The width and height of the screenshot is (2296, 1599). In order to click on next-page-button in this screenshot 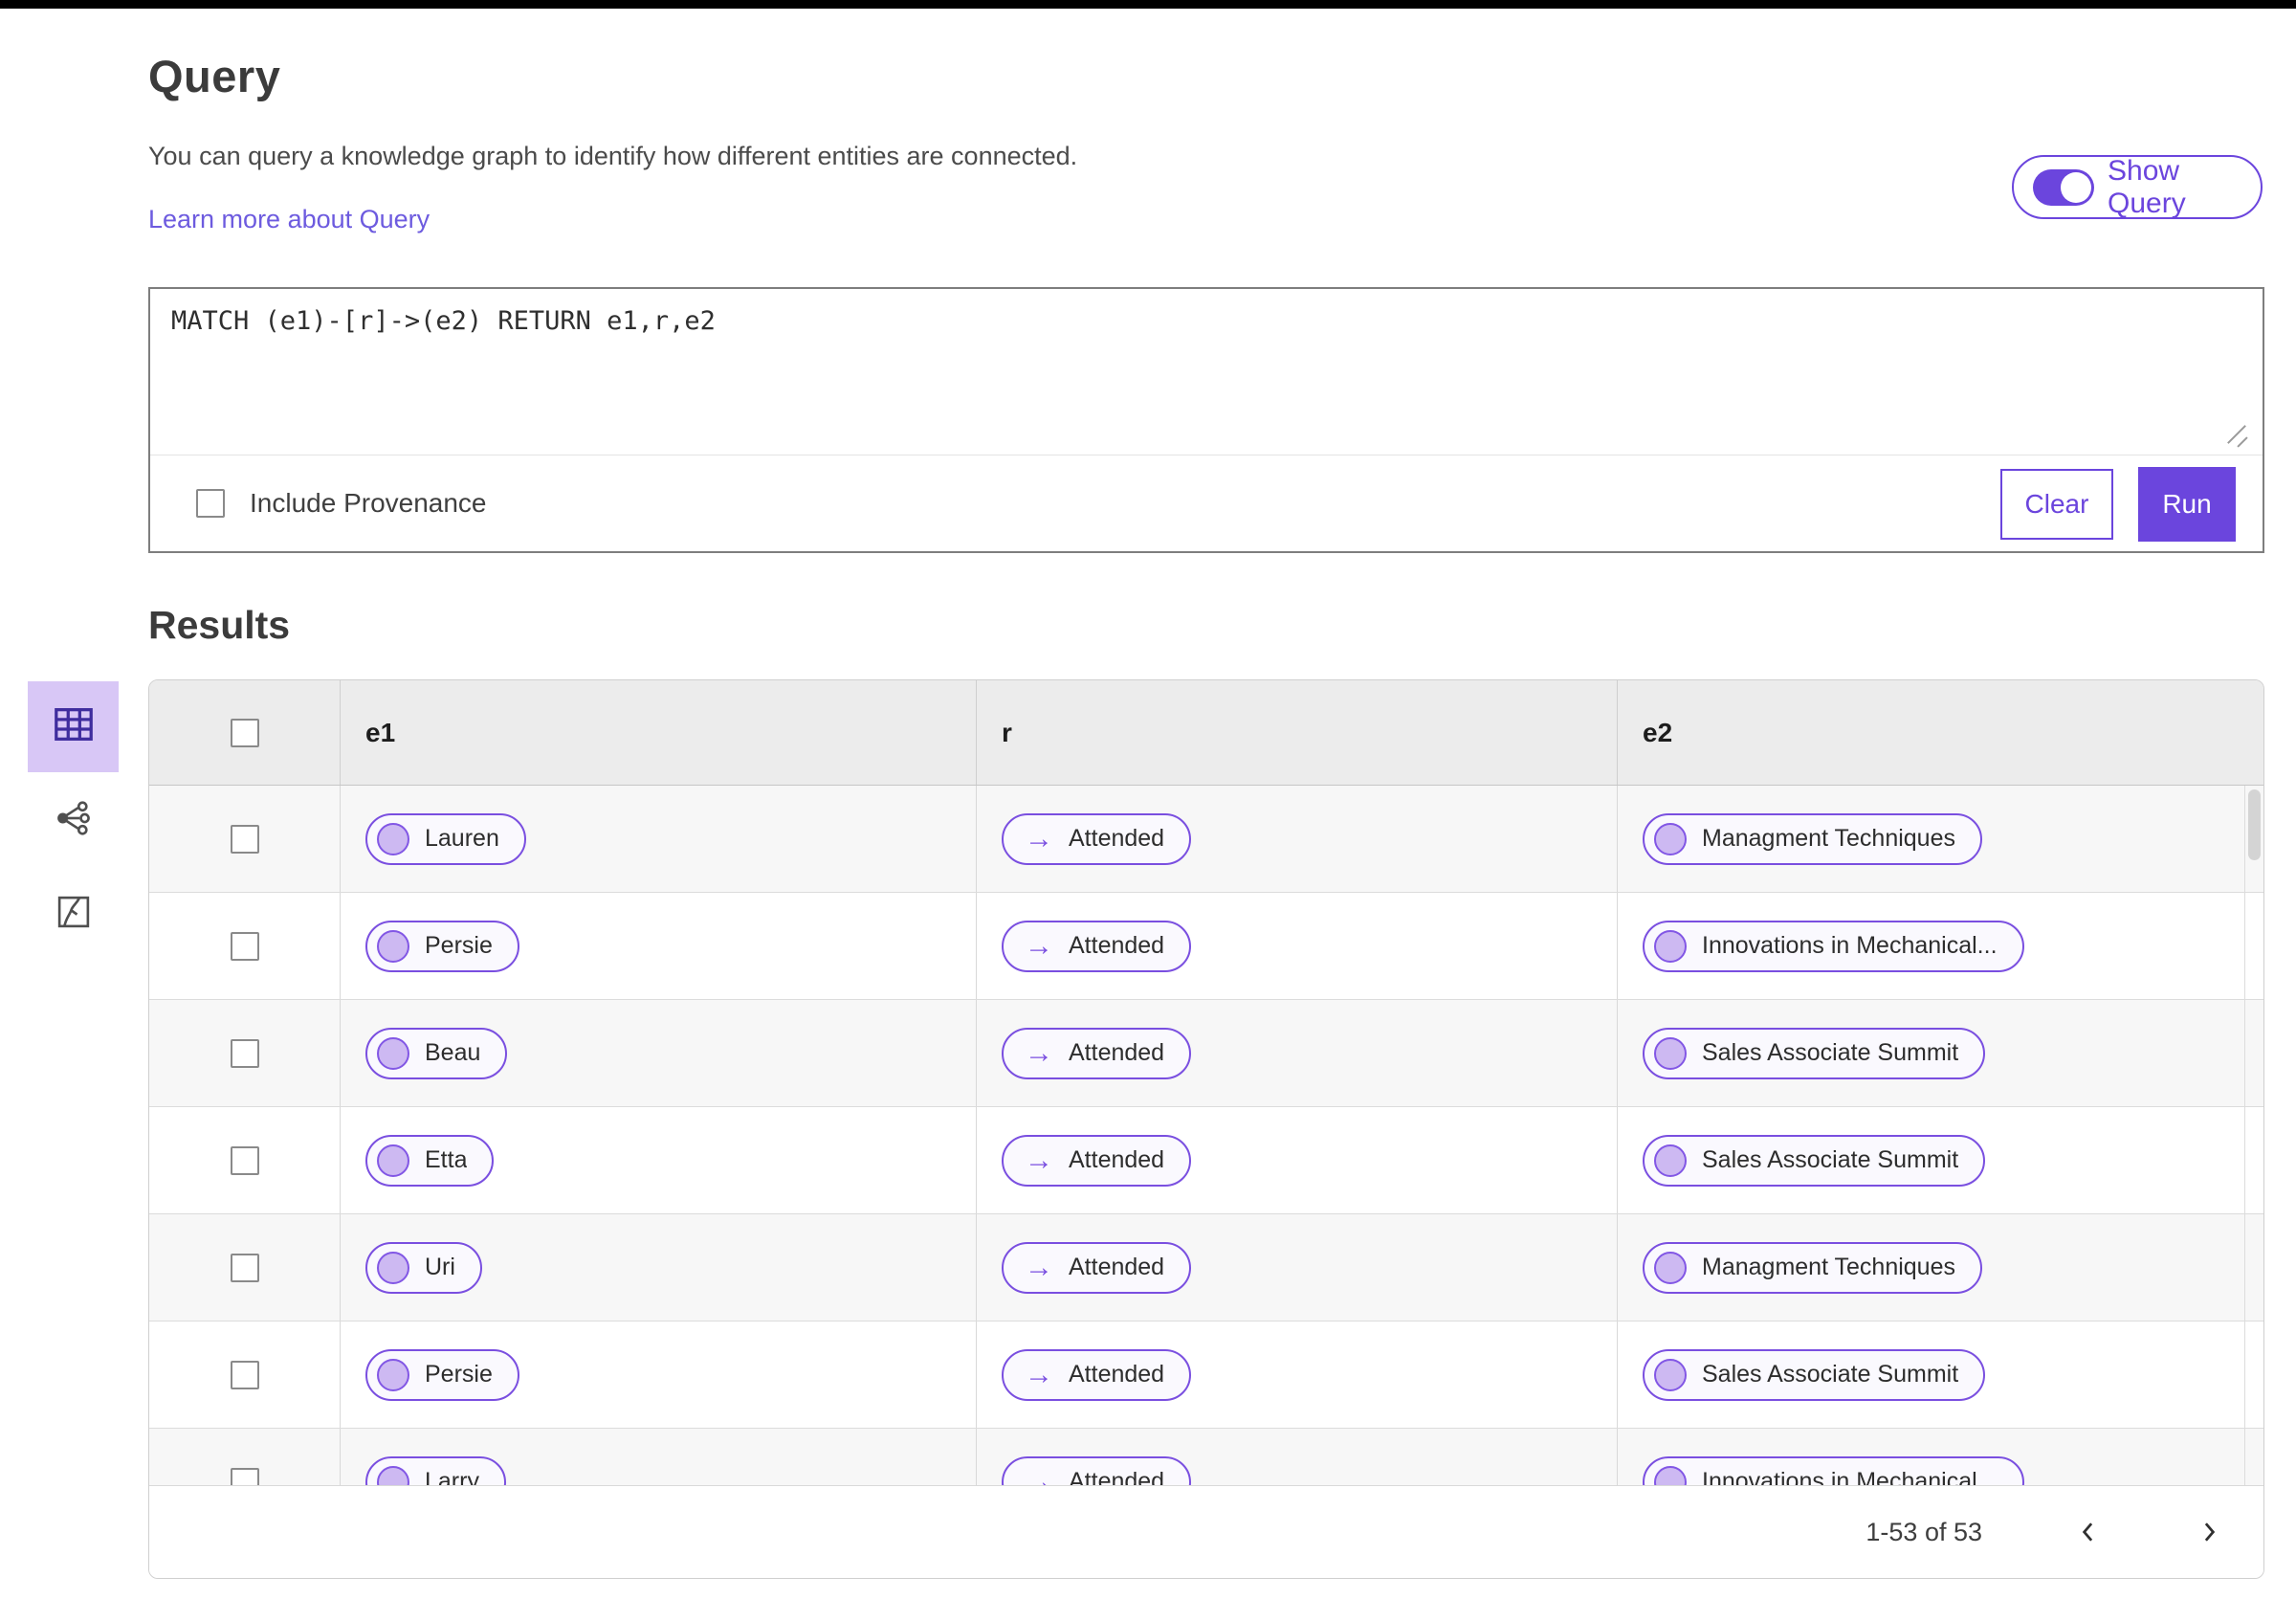, I will do `click(2209, 1532)`.